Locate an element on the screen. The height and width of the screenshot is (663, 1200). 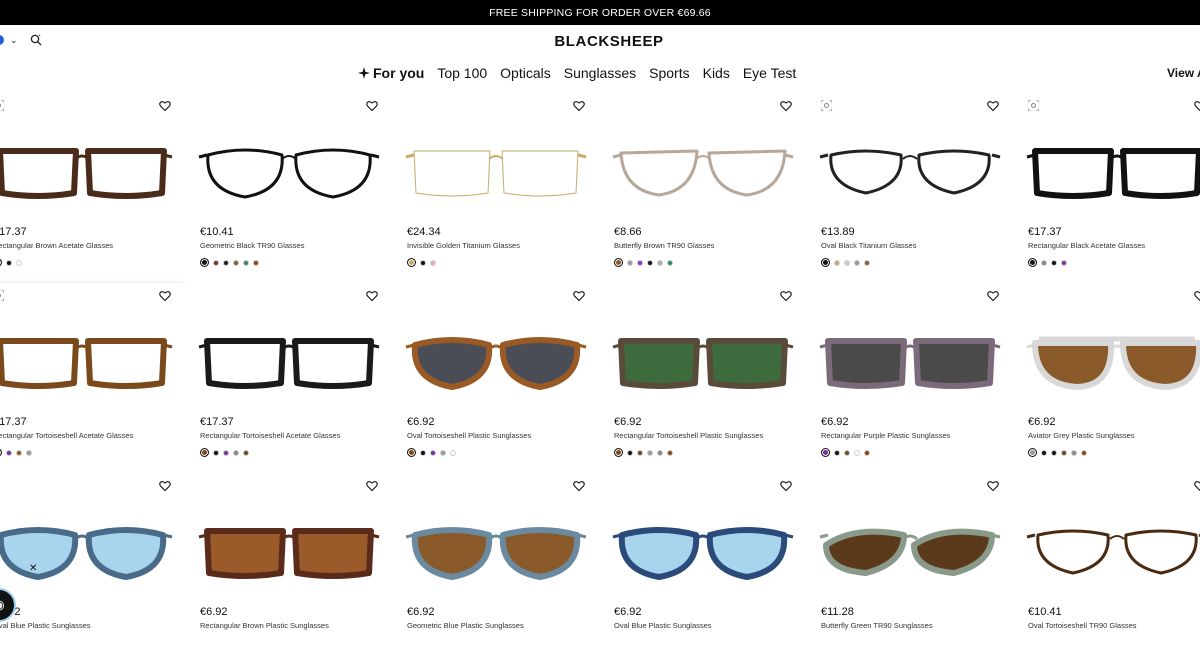
nav-item-kids: Kids is located at coordinates (716, 73).